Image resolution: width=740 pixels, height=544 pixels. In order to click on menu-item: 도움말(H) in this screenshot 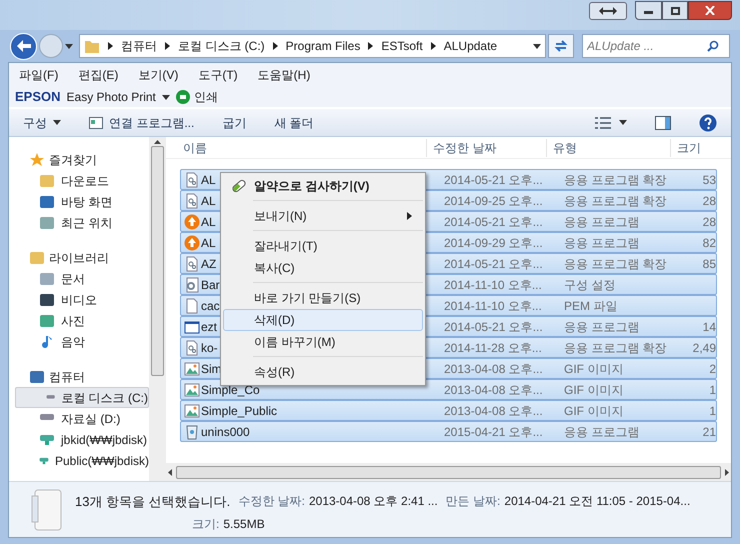, I will do `click(284, 75)`.